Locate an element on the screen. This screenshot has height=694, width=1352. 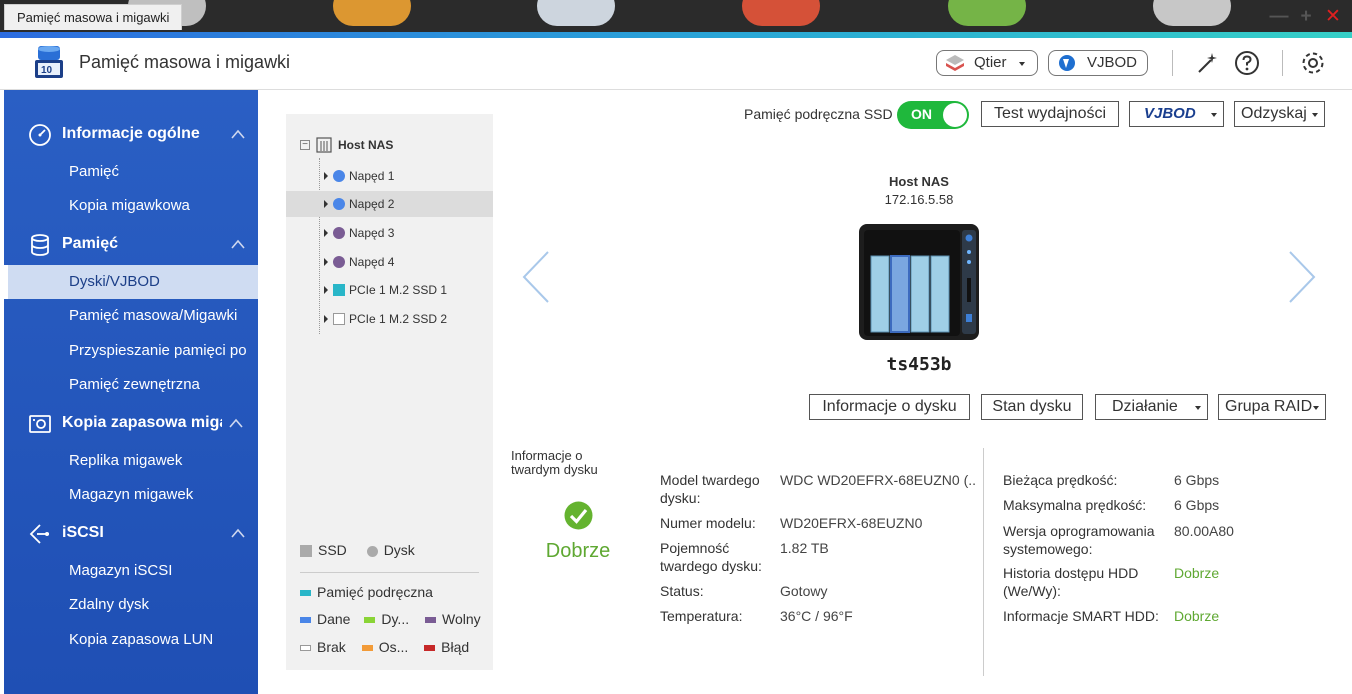
maximize-button: + is located at coordinates (1306, 17).